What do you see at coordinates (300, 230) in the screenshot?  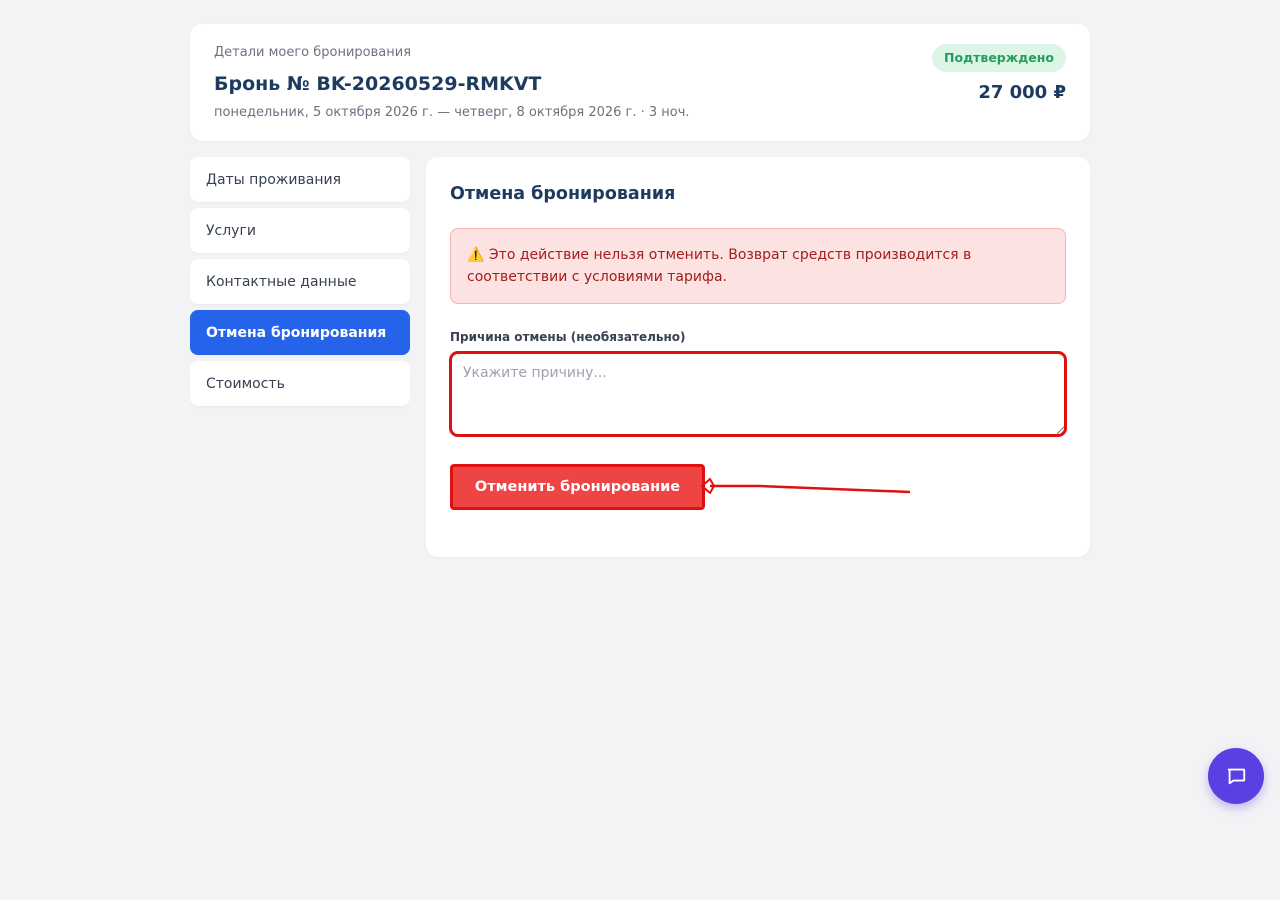 I see `sidebar-item-services: Услуги` at bounding box center [300, 230].